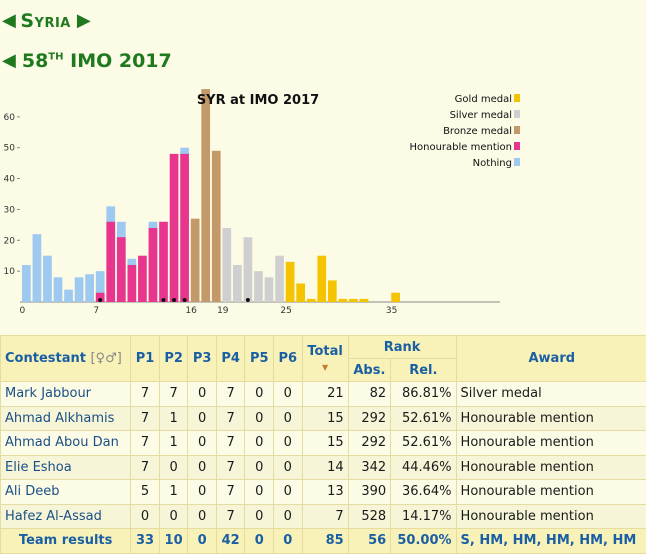 This screenshot has height=554, width=646. Describe the element at coordinates (9, 61) in the screenshot. I see `previous-olympiad-arrow-icon: ◀` at that location.